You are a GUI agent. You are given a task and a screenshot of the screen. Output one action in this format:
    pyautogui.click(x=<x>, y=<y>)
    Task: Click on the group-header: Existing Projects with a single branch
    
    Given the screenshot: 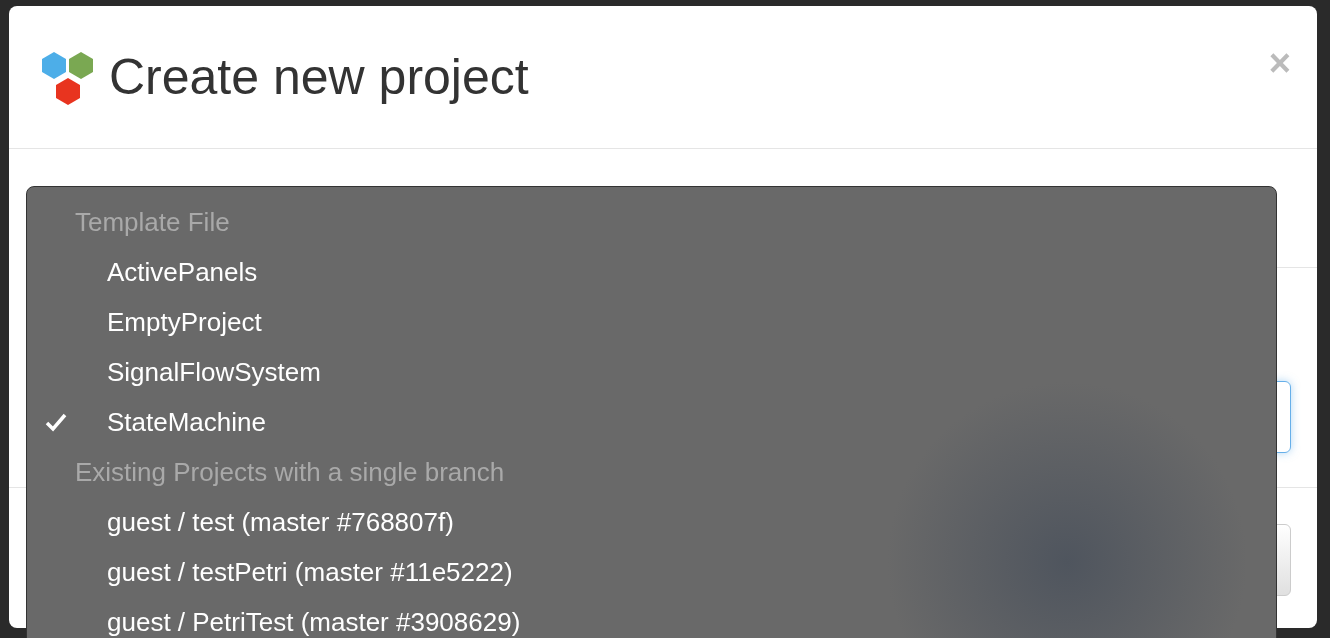 What is the action you would take?
    pyautogui.click(x=290, y=472)
    